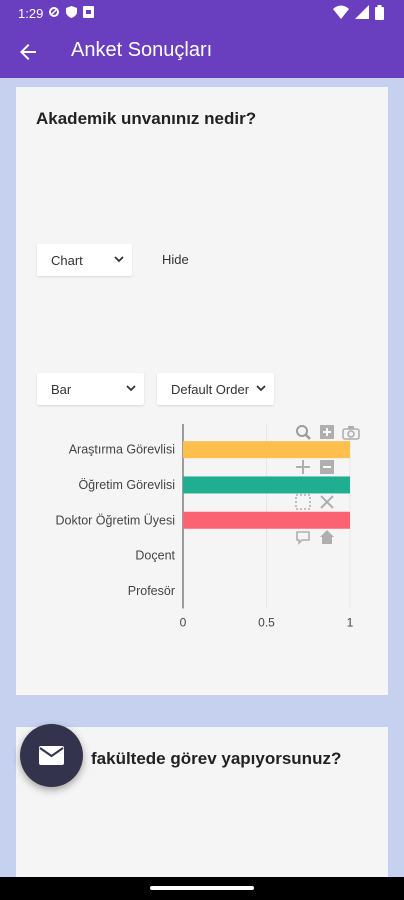 This screenshot has height=900, width=404. I want to click on question-title: fakültede görev yapıyorsunuz?, so click(216, 758).